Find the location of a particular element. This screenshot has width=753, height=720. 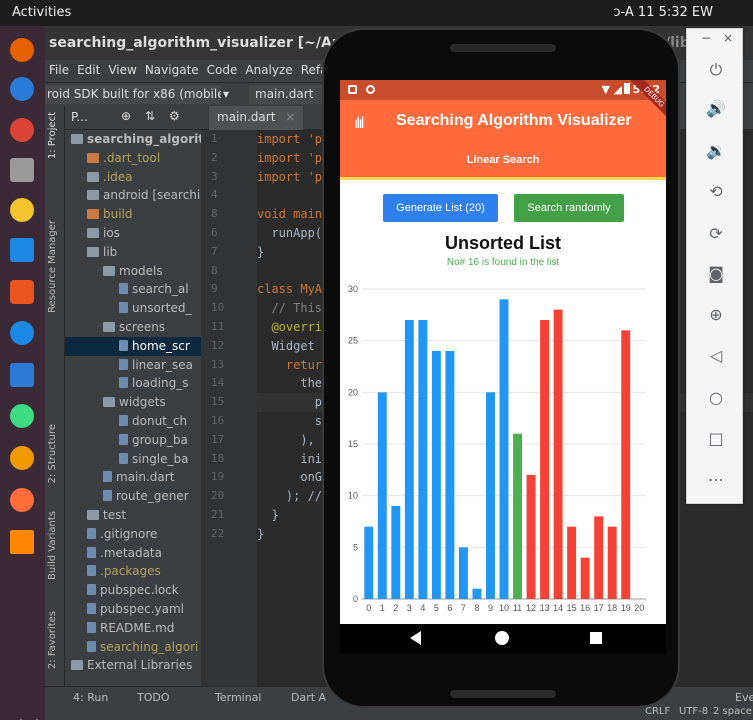

menu-edit: Edit is located at coordinates (88, 70).